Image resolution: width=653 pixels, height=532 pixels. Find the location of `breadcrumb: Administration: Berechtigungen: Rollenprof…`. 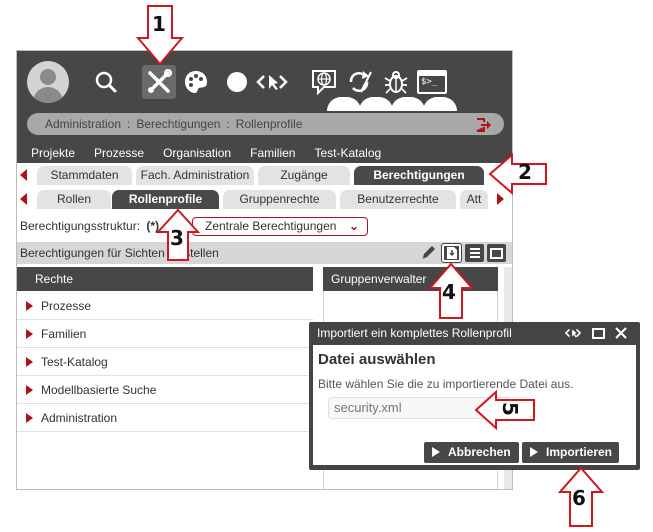

breadcrumb: Administration: Berechtigungen: Rollenprof… is located at coordinates (265, 124).